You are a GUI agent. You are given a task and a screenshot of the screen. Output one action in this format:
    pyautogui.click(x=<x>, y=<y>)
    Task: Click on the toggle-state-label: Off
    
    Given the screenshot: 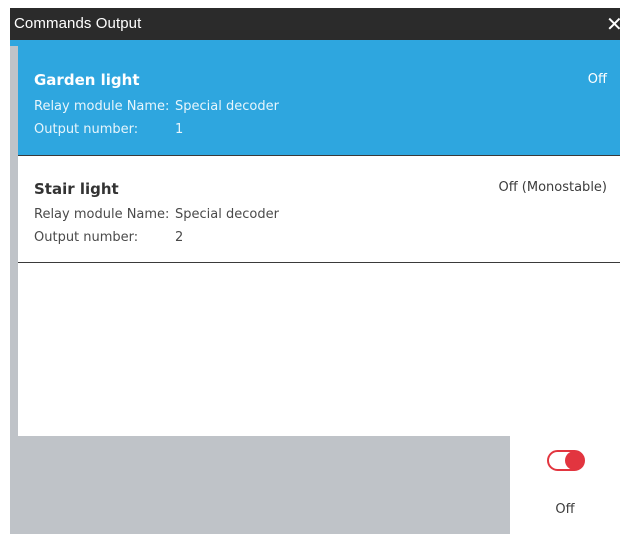 What is the action you would take?
    pyautogui.click(x=565, y=509)
    